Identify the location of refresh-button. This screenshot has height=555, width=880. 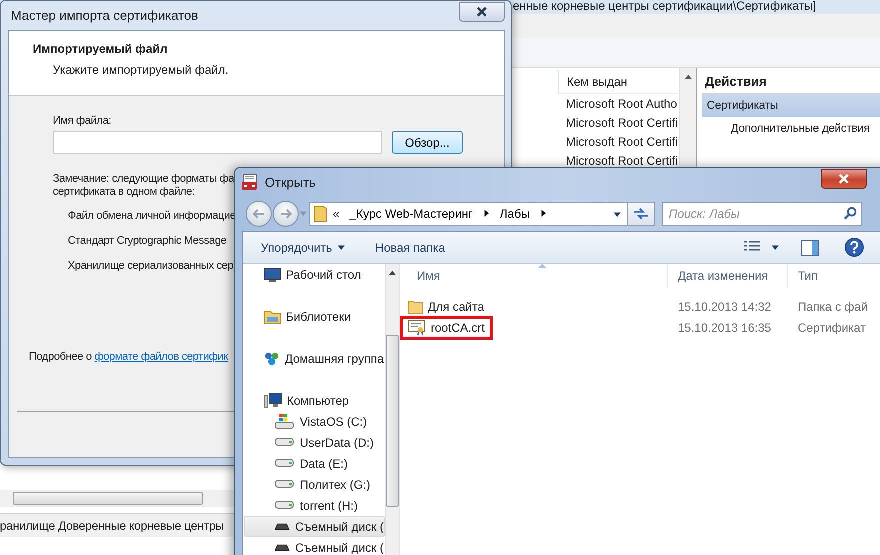
(641, 214).